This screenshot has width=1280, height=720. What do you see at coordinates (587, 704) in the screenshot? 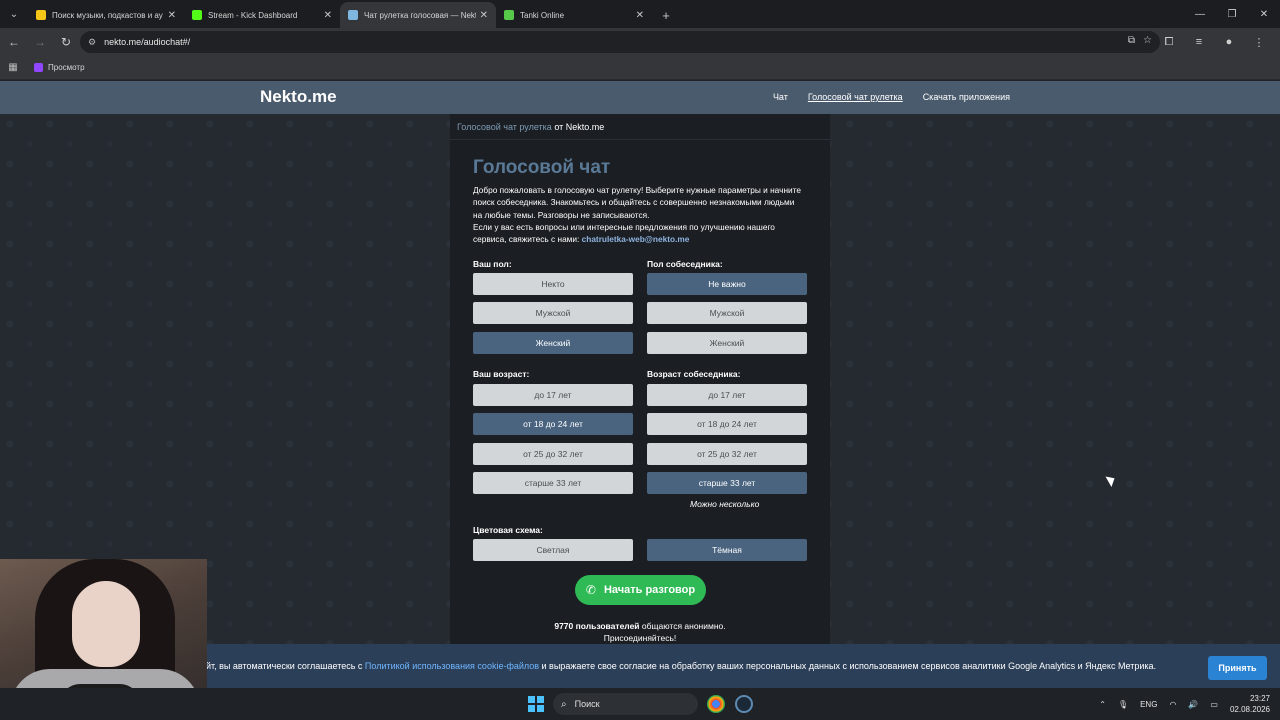
I see `taskbar-search-label: Поиск` at bounding box center [587, 704].